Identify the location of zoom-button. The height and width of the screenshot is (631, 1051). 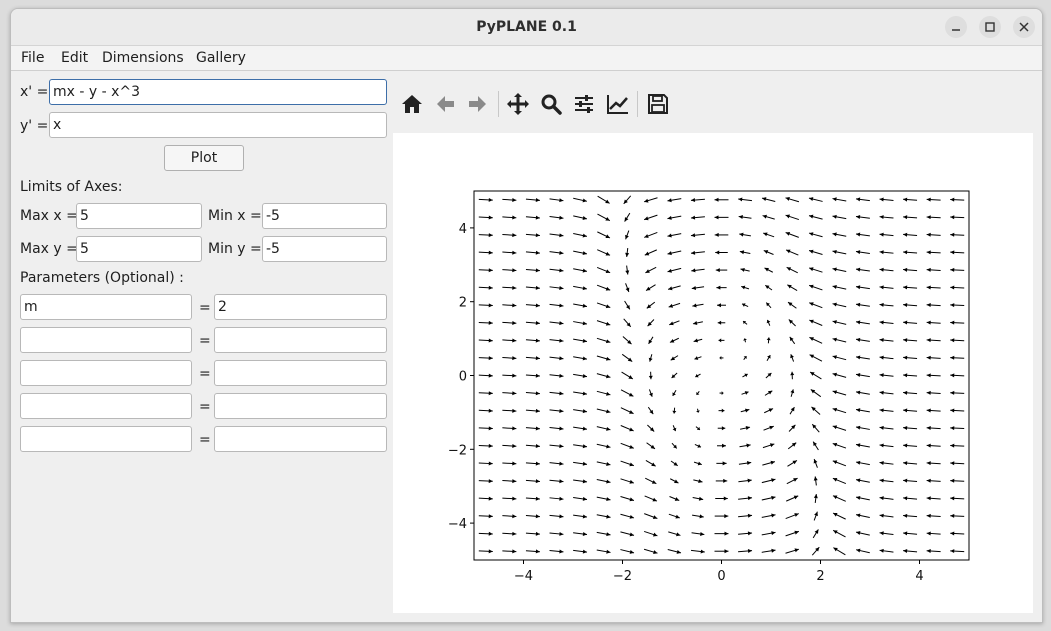
(551, 104).